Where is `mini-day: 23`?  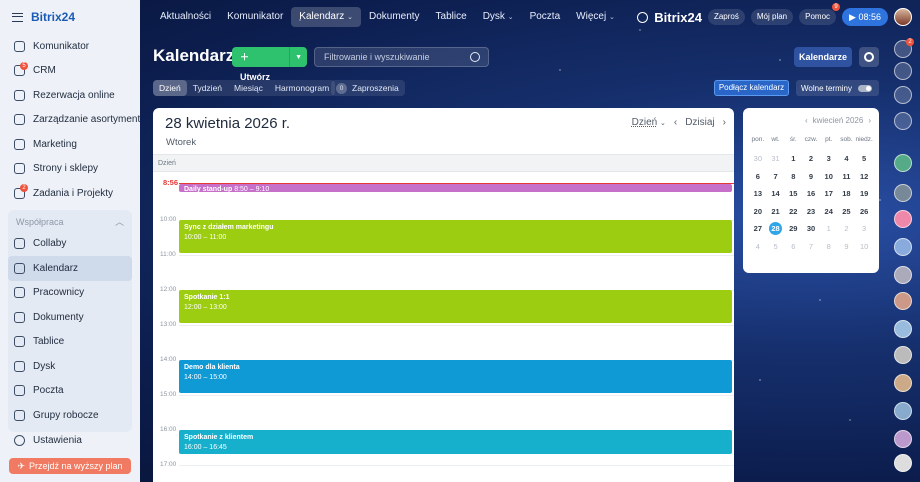
mini-day: 23 is located at coordinates (811, 212).